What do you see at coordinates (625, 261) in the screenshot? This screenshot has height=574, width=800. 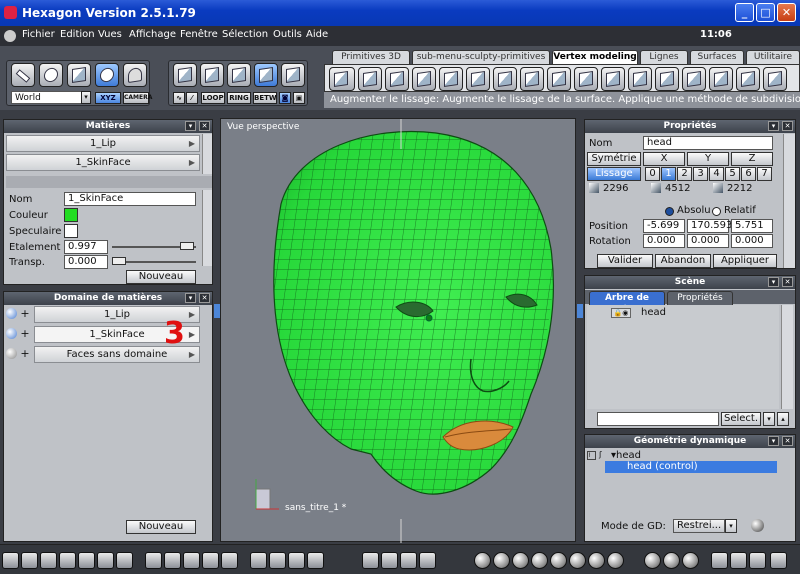 I see `validate-button: Valider` at bounding box center [625, 261].